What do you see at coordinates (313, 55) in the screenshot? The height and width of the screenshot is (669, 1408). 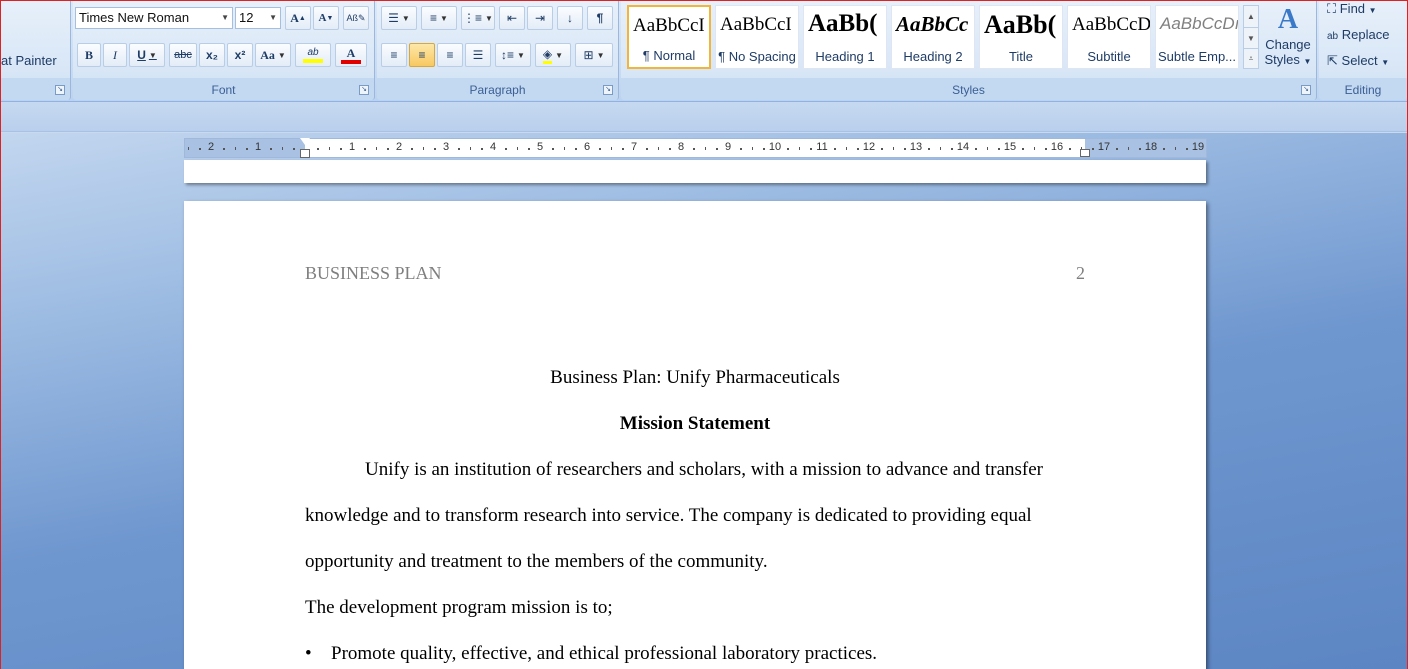 I see `highlight-button: ab` at bounding box center [313, 55].